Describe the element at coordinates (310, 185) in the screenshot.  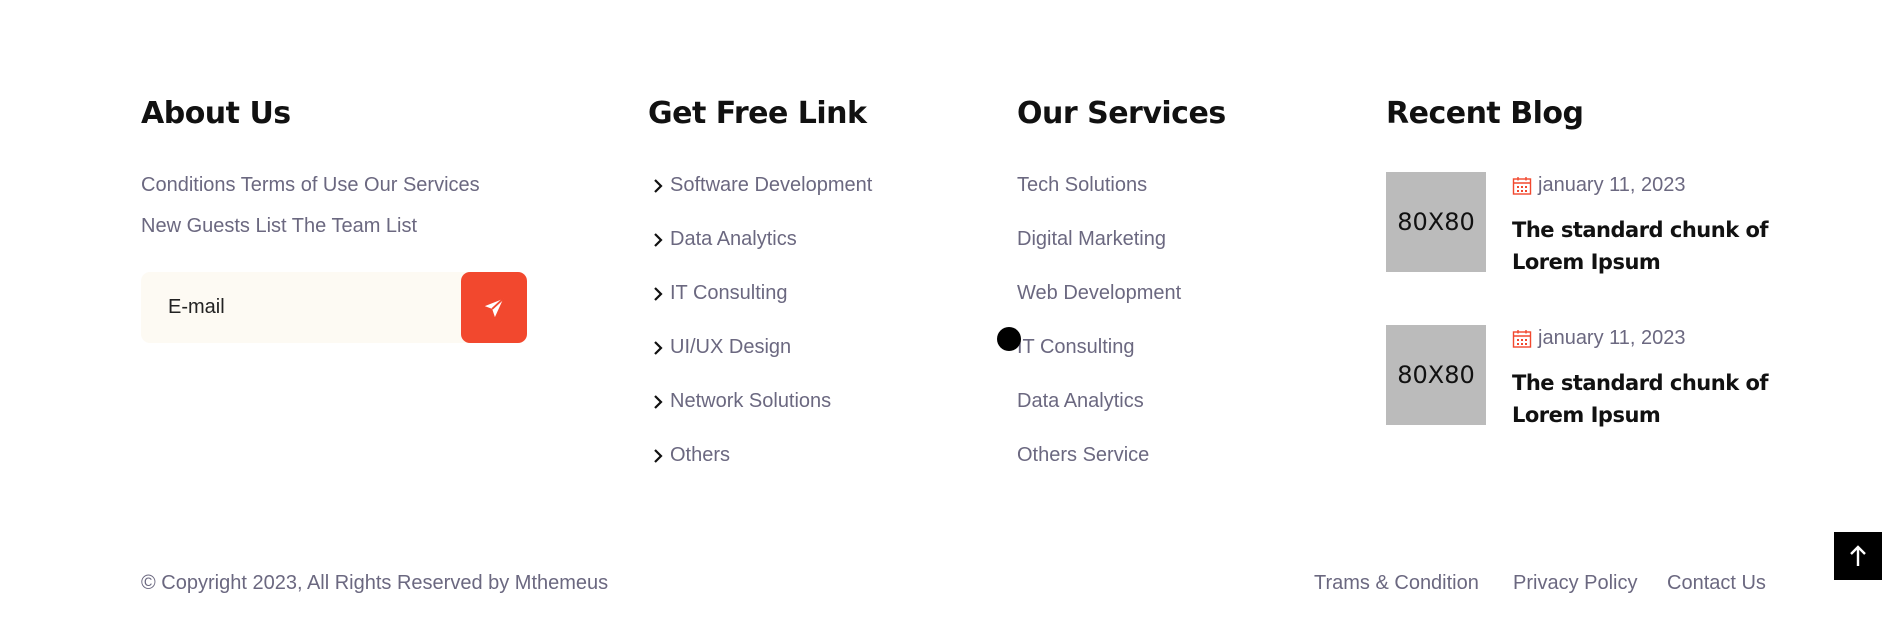
I see `about-us-text-line-1: Conditions Terms of Use Our Services` at that location.